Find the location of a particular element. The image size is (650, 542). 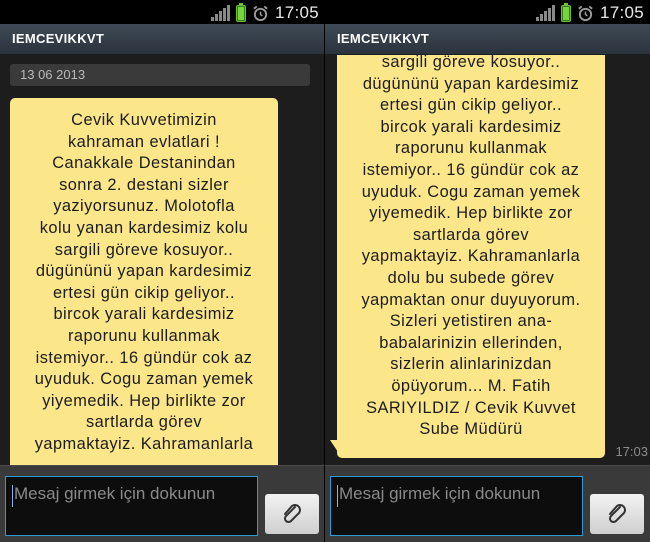

message-line: öpüyorum... M. Fatih is located at coordinates (471, 385).